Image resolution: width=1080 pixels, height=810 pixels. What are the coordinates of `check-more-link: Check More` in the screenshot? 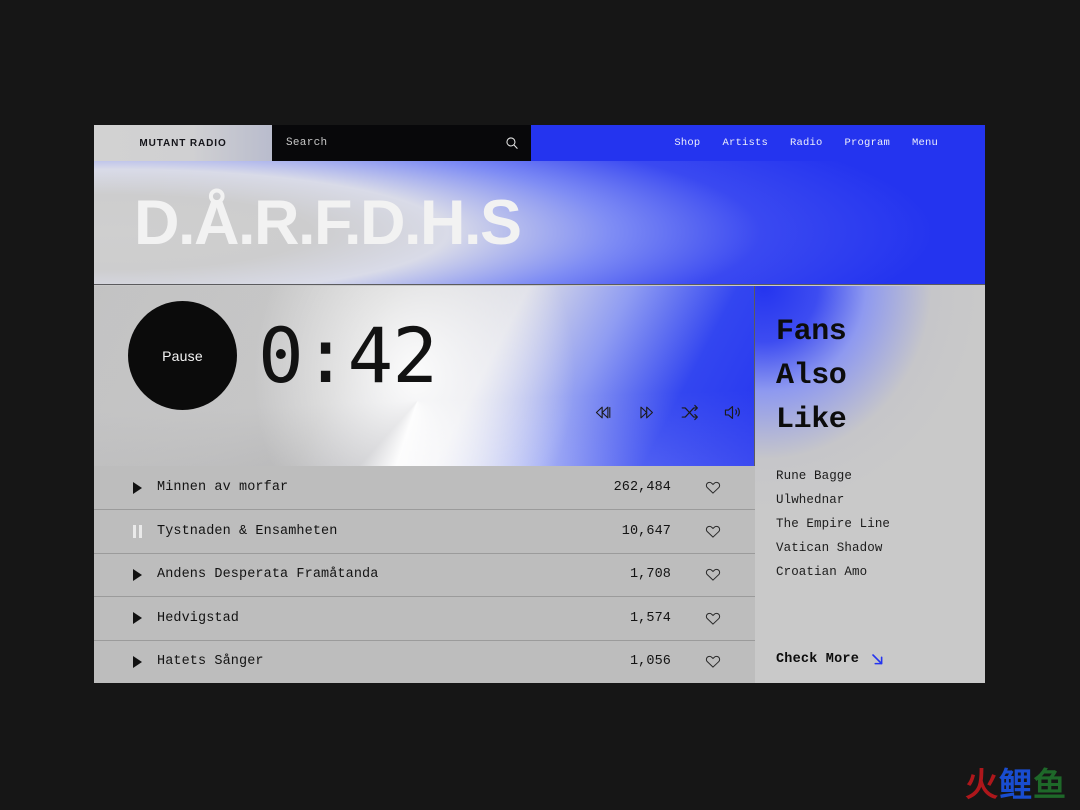 It's located at (830, 659).